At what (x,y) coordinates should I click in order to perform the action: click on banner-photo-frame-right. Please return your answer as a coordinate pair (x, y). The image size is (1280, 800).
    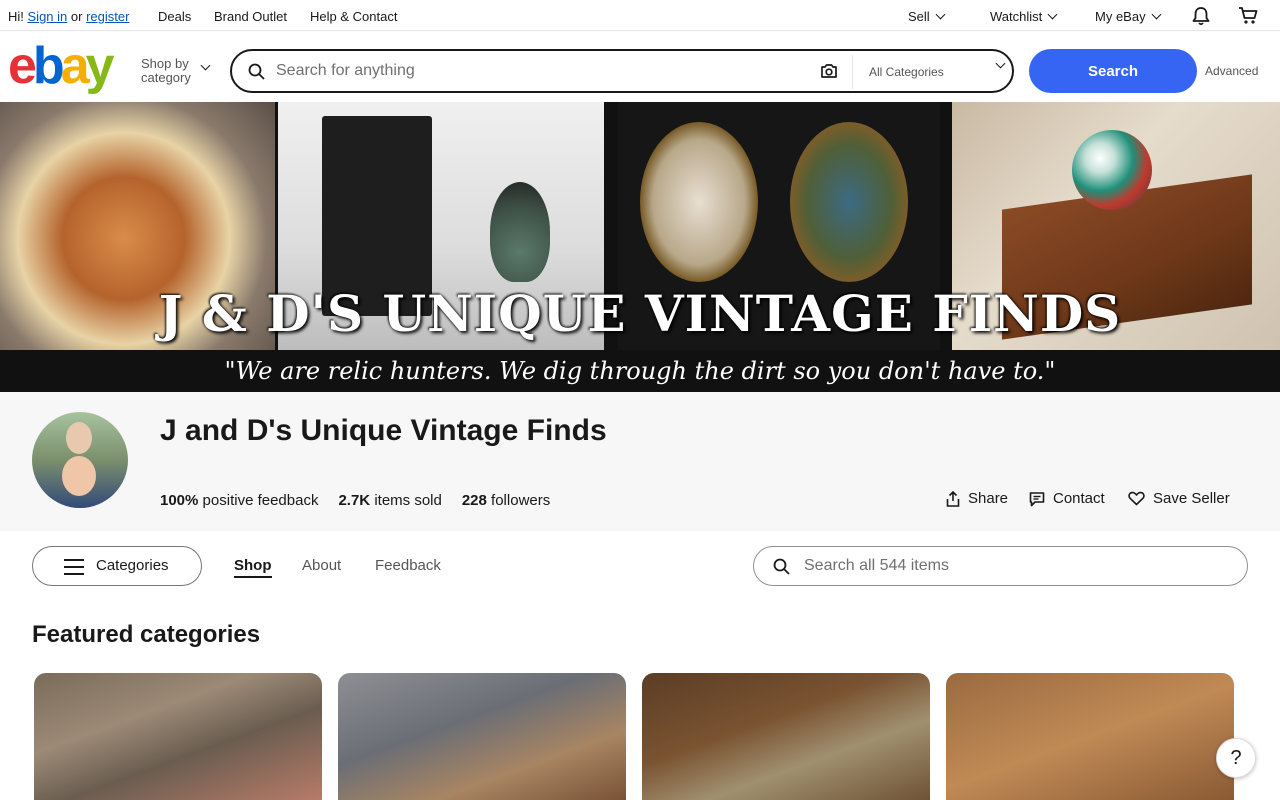
    Looking at the image, I should click on (849, 202).